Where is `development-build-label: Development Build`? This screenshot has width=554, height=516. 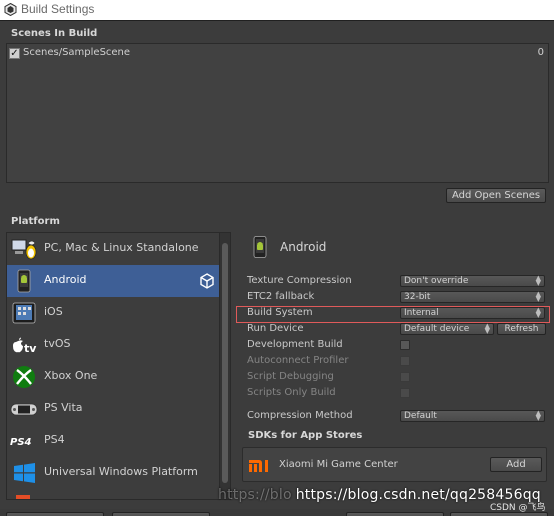
development-build-label: Development Build is located at coordinates (295, 344).